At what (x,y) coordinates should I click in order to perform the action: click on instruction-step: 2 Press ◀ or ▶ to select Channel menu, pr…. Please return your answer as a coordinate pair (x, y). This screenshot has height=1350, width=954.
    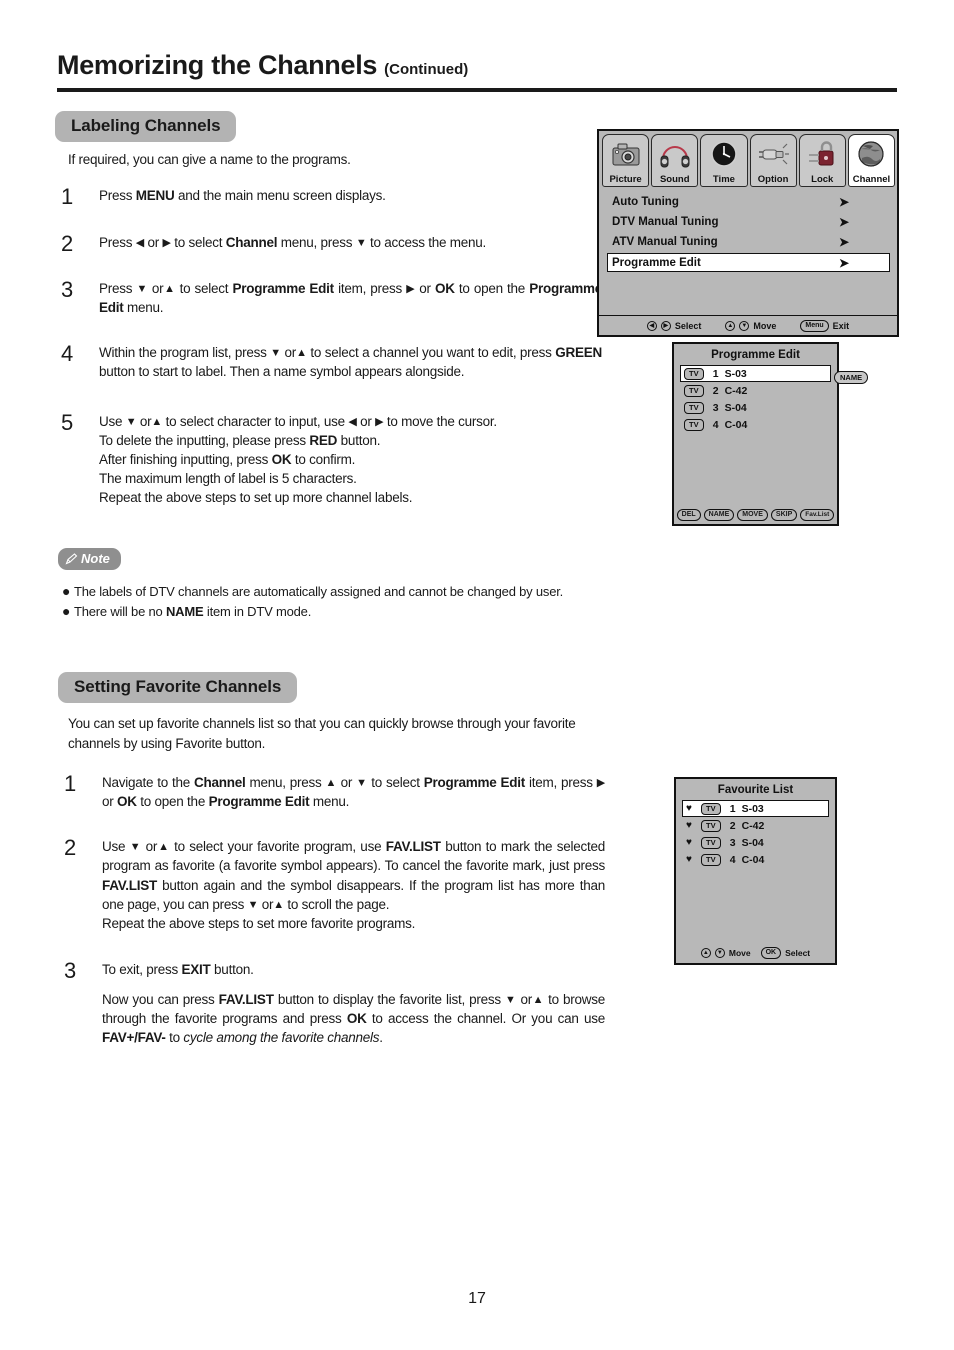
    Looking at the image, I should click on (329, 244).